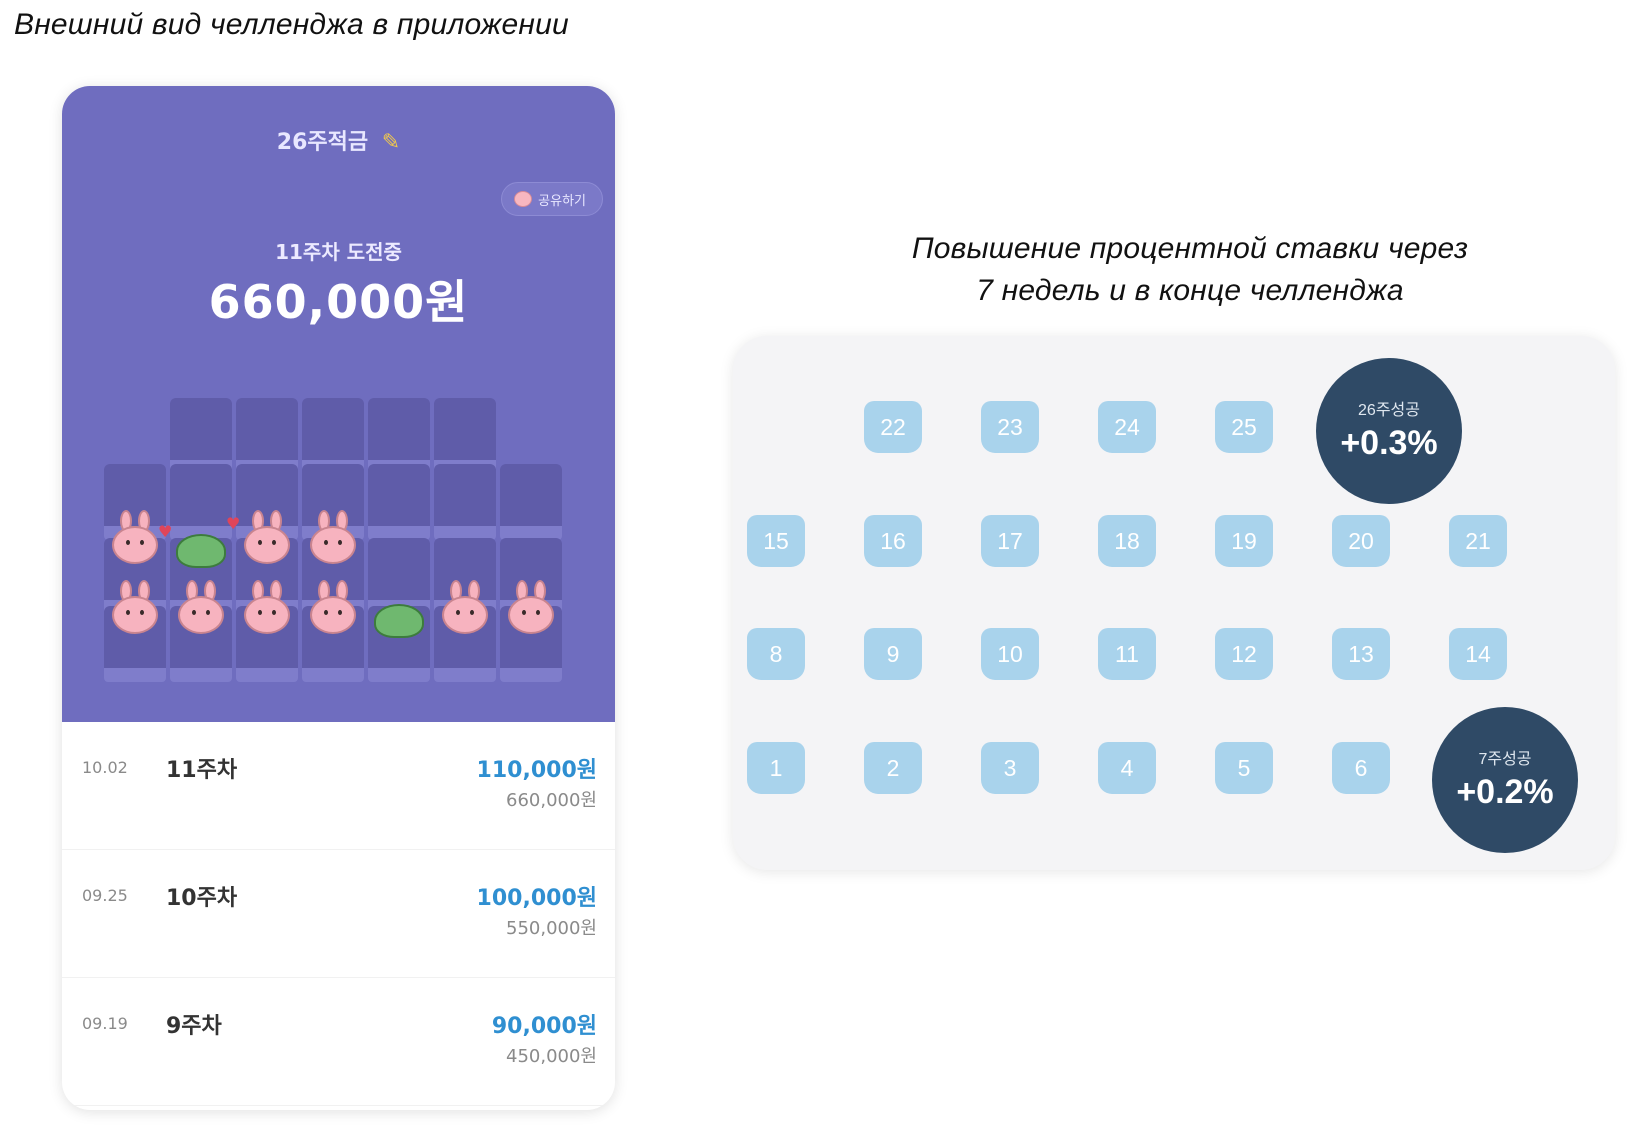 This screenshot has height=1130, width=1640. Describe the element at coordinates (1127, 654) in the screenshot. I see `week-cell: 11` at that location.